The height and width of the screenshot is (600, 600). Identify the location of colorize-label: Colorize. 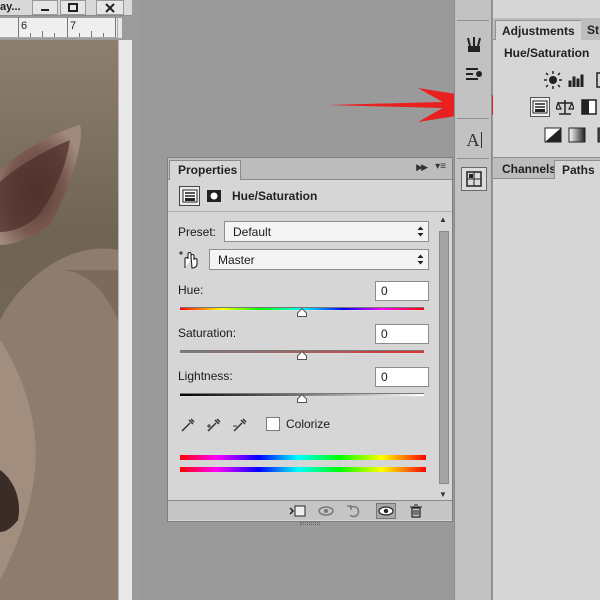
(308, 424).